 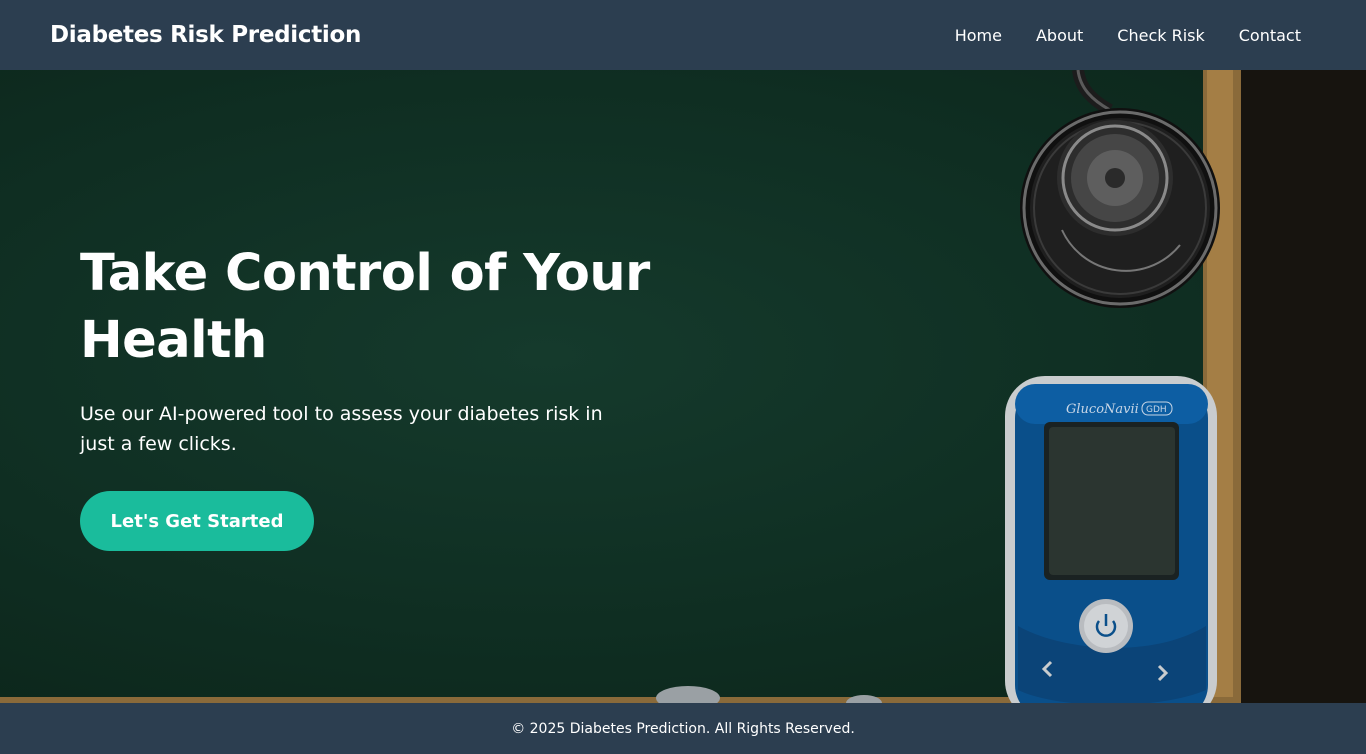 I want to click on nav-links: Home About Check Risk Contact, so click(x=1135, y=35).